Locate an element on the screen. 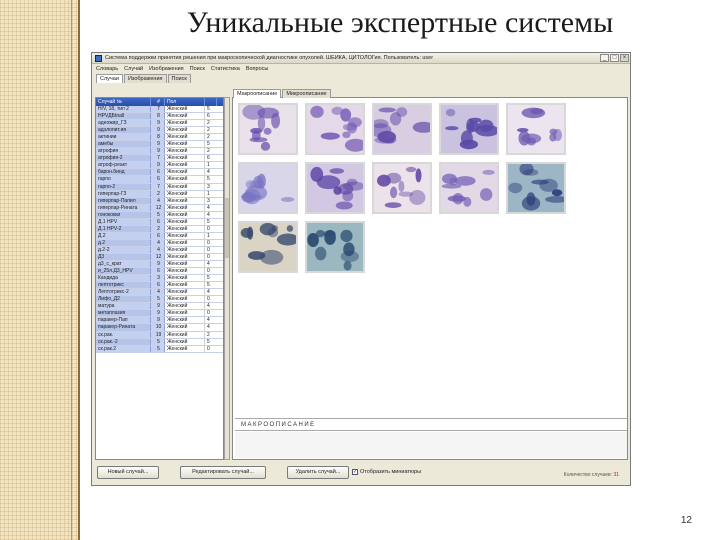 The height and width of the screenshot is (540, 720). table-row: паракер-Рината 10 Женский 4 is located at coordinates (159, 328).